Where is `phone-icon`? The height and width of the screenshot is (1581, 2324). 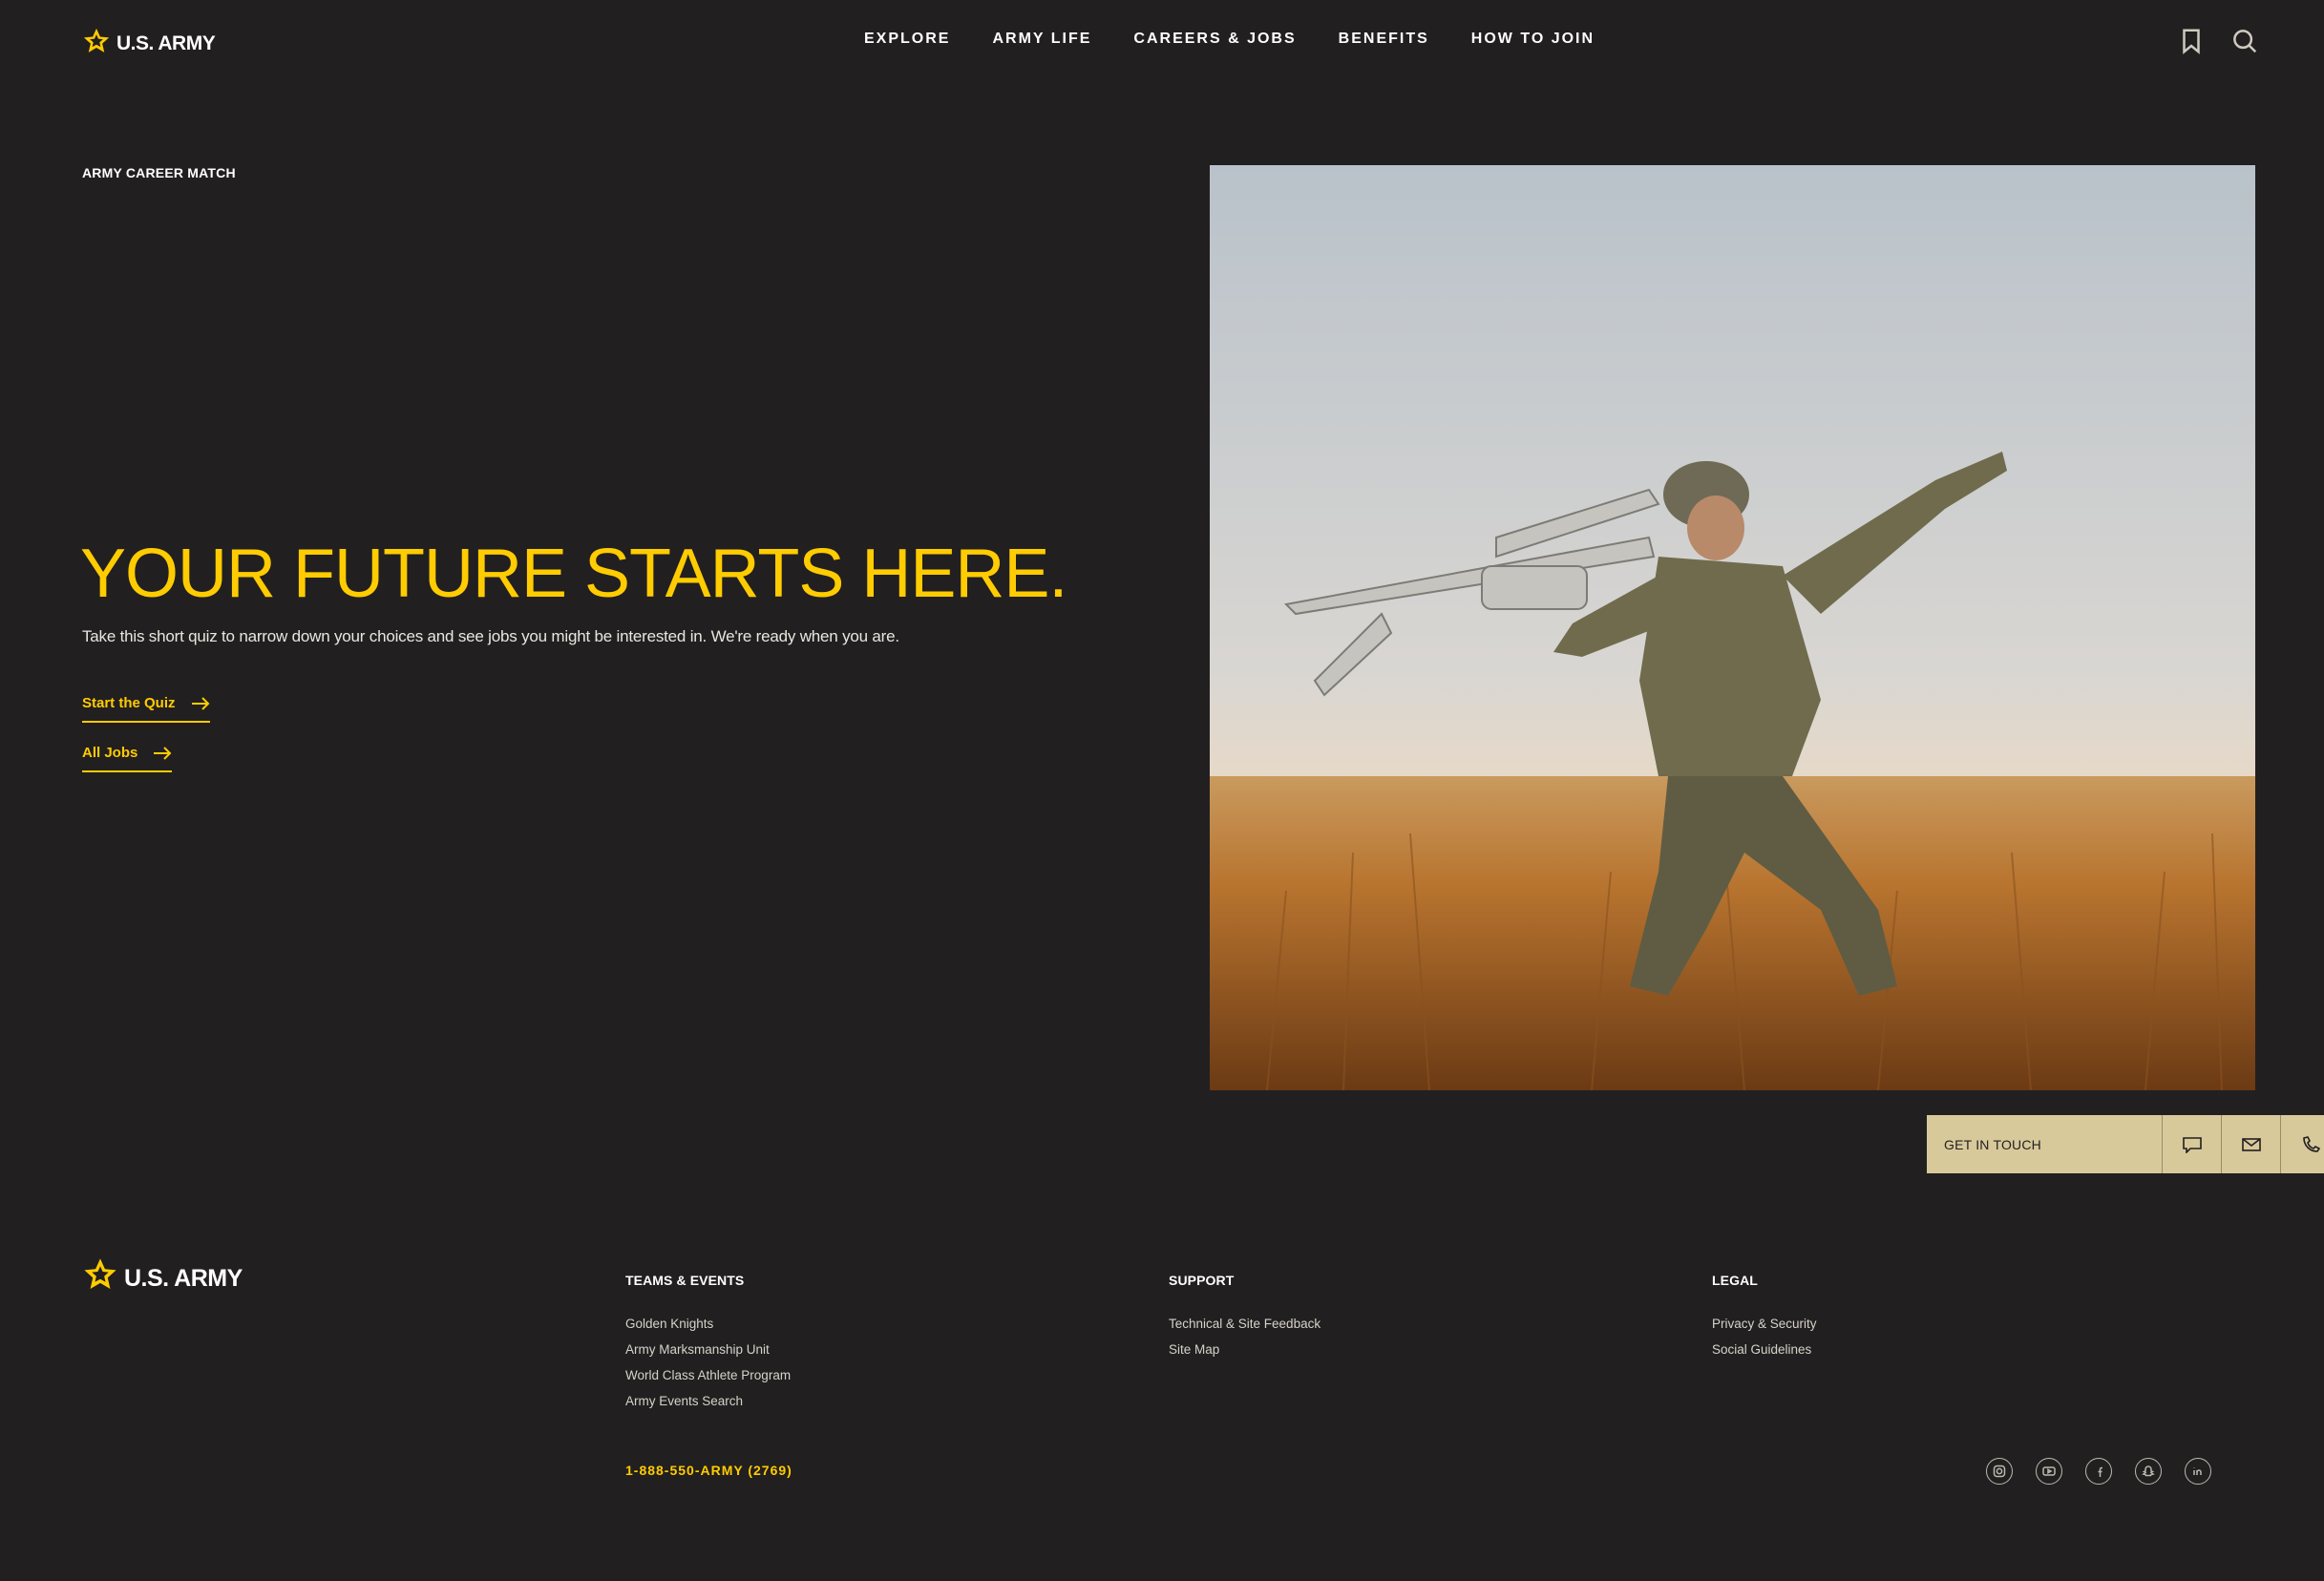
phone-icon is located at coordinates (2302, 1144).